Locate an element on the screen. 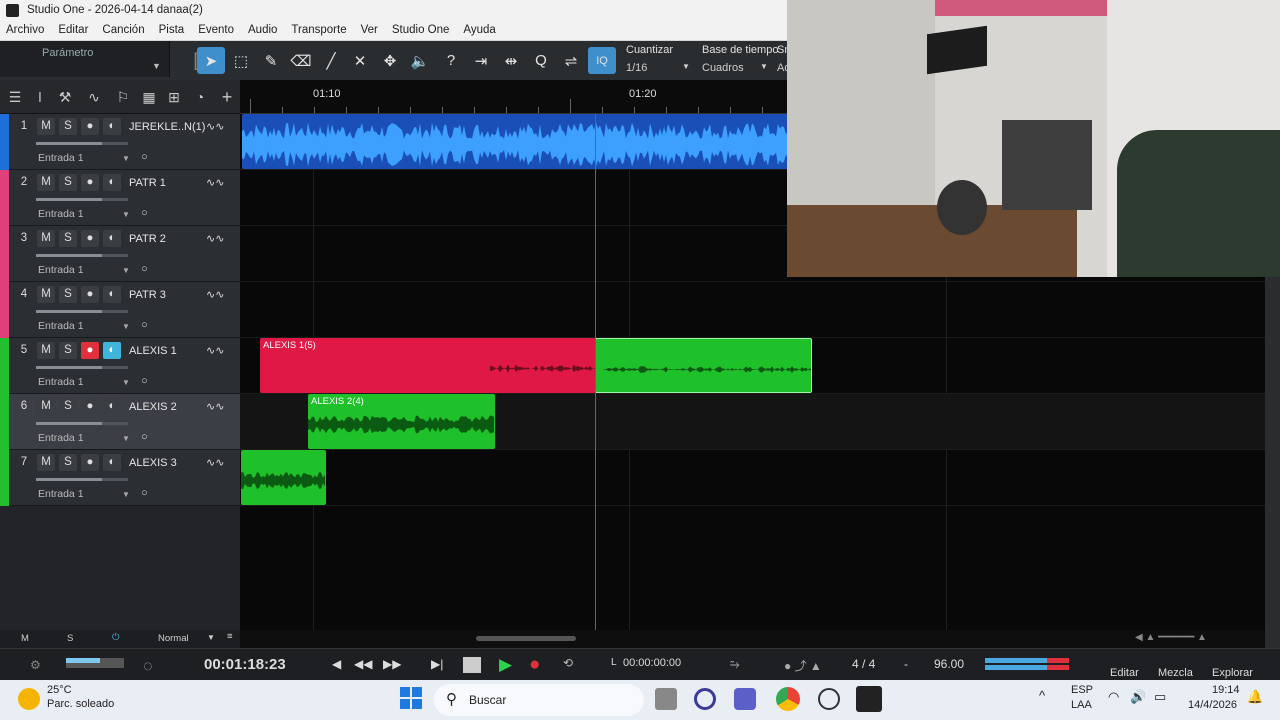 This screenshot has height=720, width=1280. pencil-tool-icon: ✎ is located at coordinates (271, 60).